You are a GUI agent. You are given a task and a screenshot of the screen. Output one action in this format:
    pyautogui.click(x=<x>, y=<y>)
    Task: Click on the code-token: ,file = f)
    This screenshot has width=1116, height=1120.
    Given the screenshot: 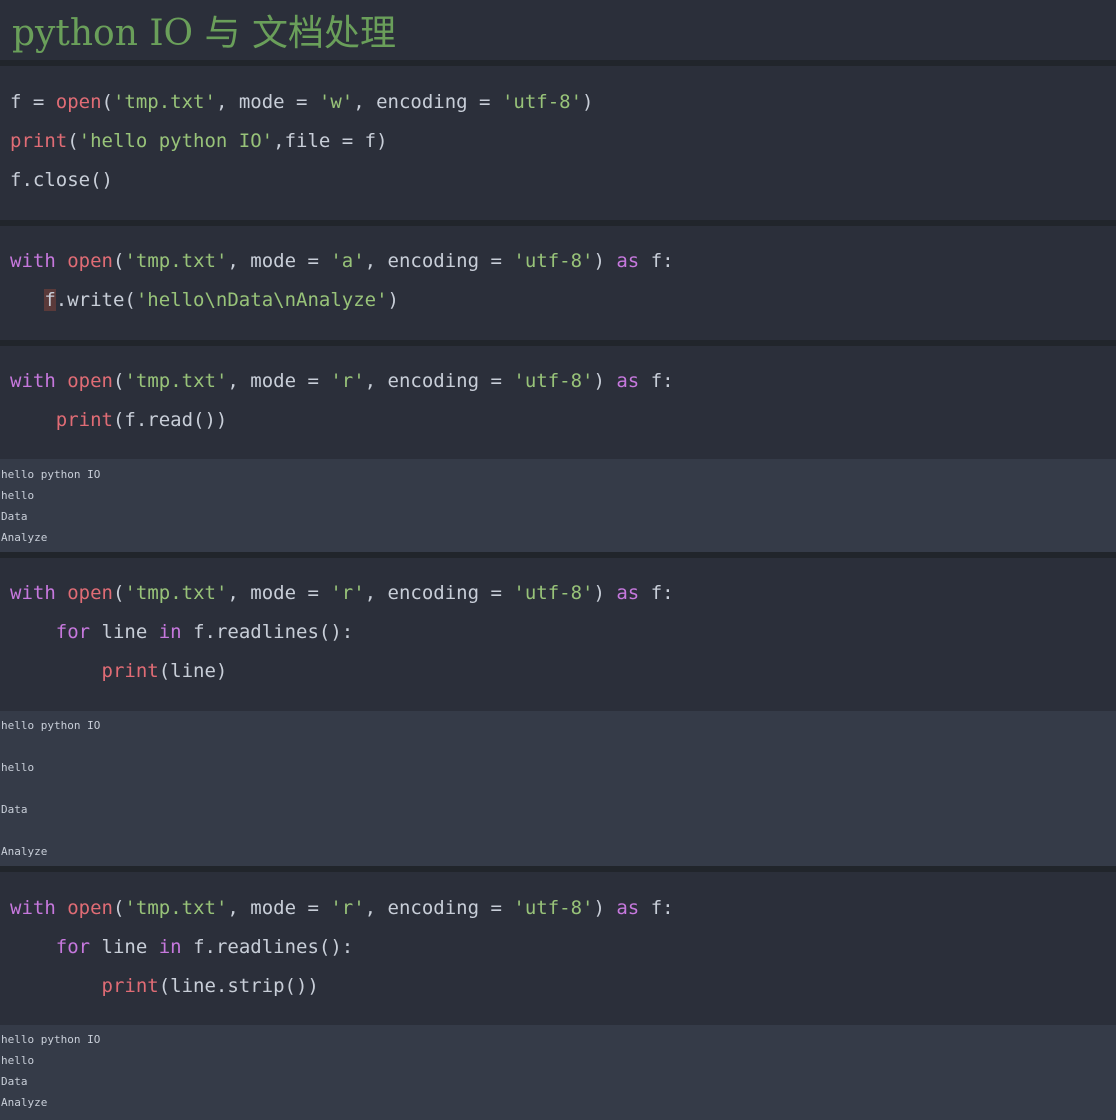 What is the action you would take?
    pyautogui.click(x=330, y=141)
    